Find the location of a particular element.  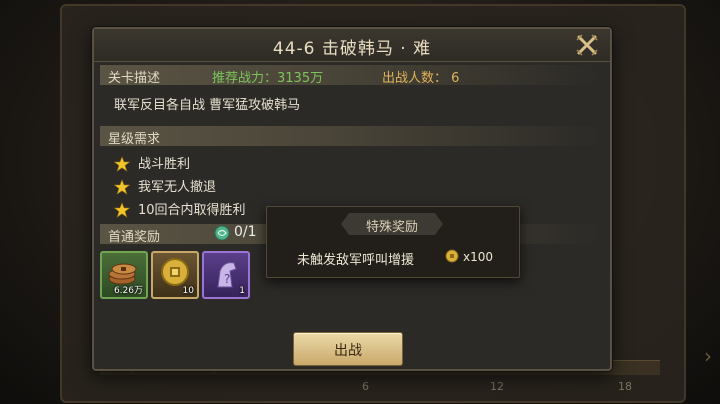

depart-label: 出战 is located at coordinates (348, 351).